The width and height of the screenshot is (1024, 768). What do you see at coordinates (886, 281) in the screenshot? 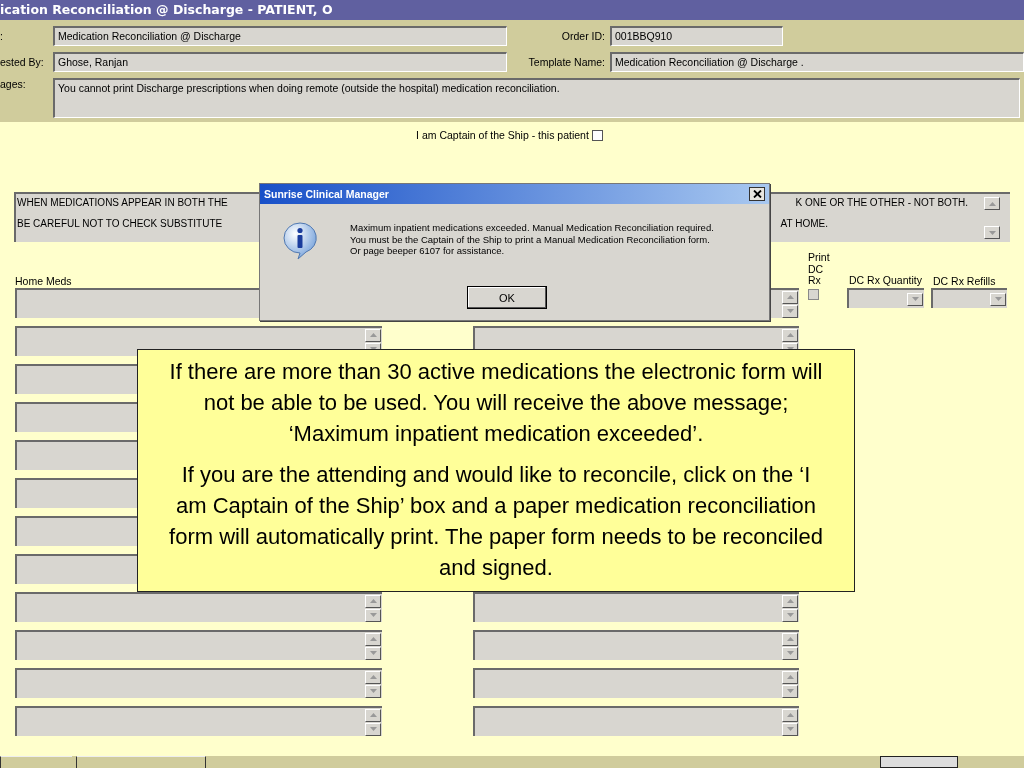
I see `column-header: DC Rx Quantity` at bounding box center [886, 281].